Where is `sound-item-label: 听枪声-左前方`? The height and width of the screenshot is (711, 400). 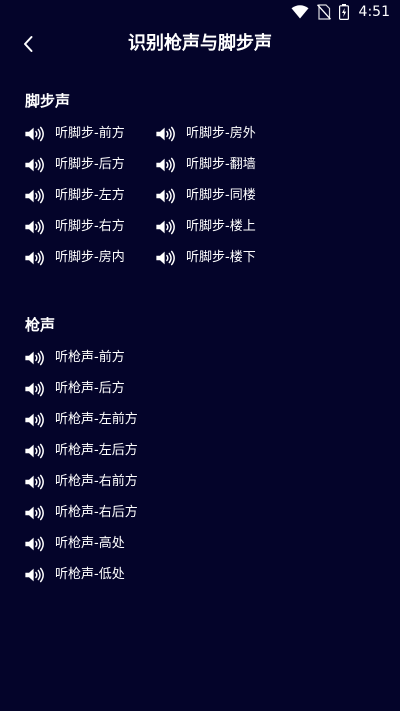 sound-item-label: 听枪声-左前方 is located at coordinates (96, 419).